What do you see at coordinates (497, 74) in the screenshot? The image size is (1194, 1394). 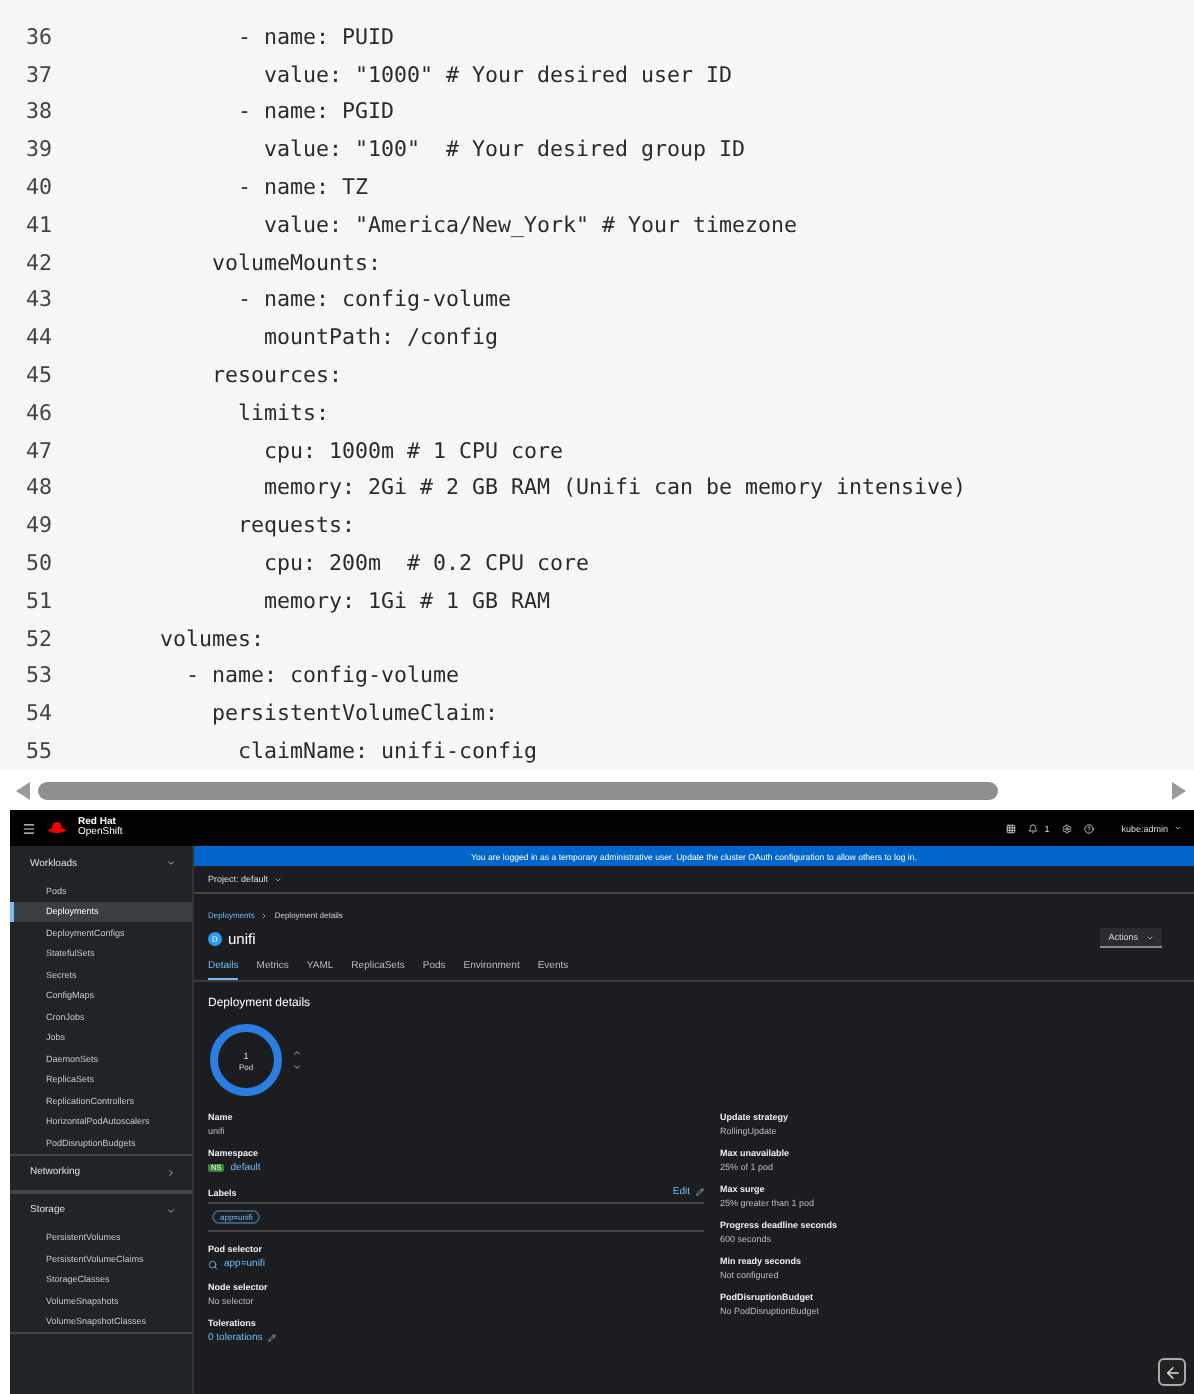 I see `code-line: value: "1000" # Your desired user ID` at bounding box center [497, 74].